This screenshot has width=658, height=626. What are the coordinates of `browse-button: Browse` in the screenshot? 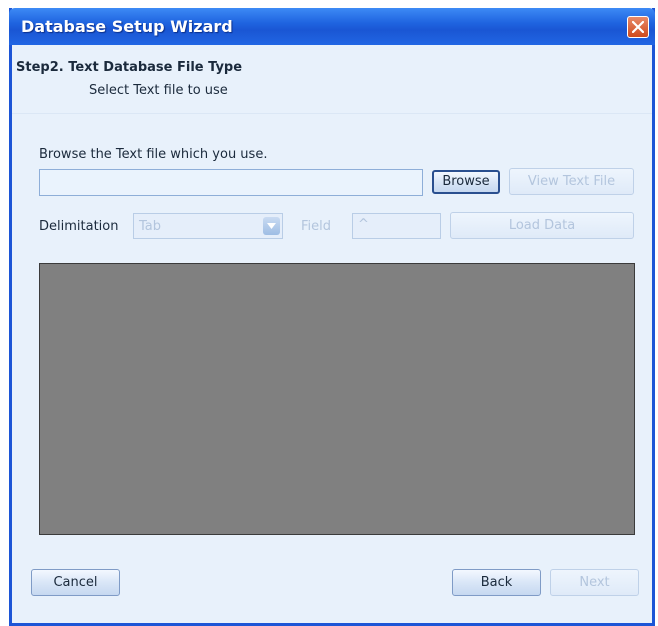 It's located at (466, 182).